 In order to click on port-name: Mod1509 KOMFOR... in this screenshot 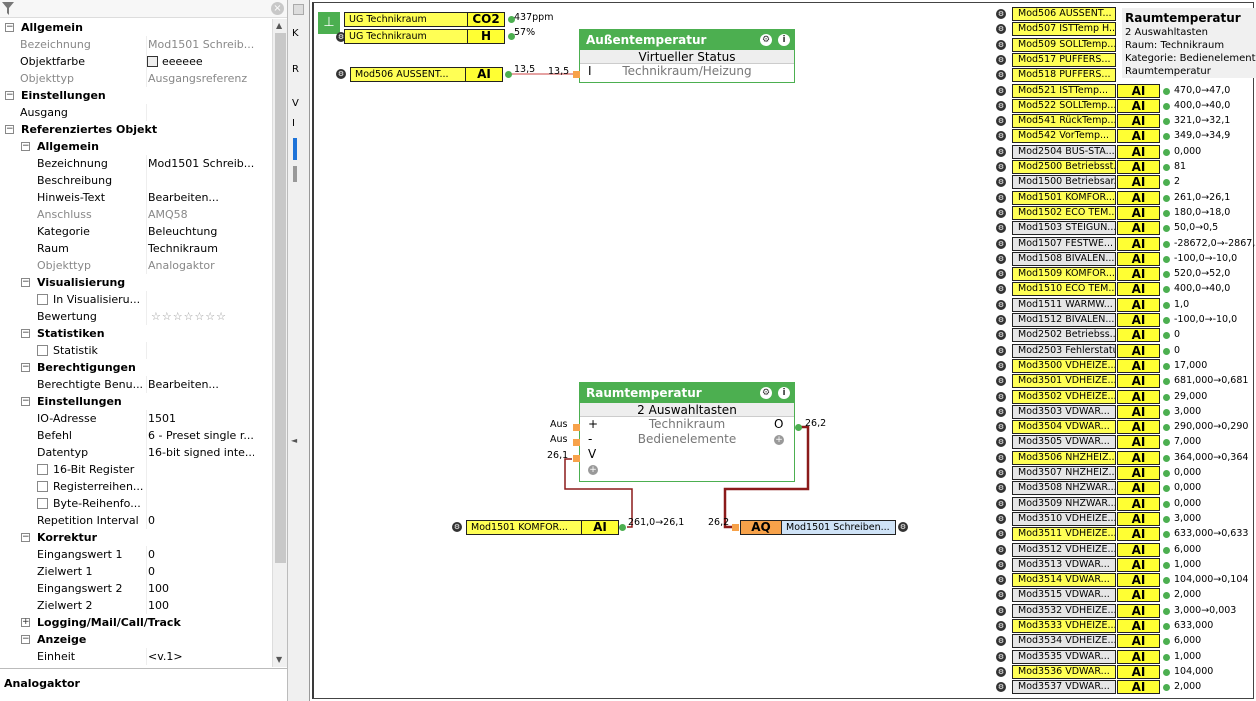, I will do `click(1064, 274)`.